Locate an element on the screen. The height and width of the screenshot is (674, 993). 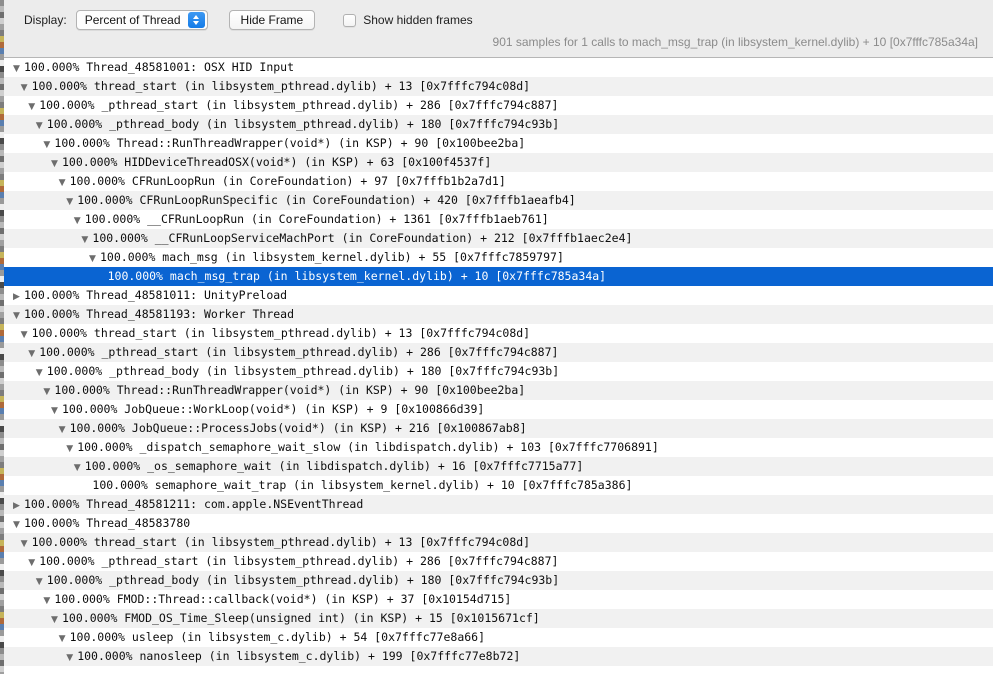
show-hidden-frames-label: Show hidden frames is located at coordinates (418, 20).